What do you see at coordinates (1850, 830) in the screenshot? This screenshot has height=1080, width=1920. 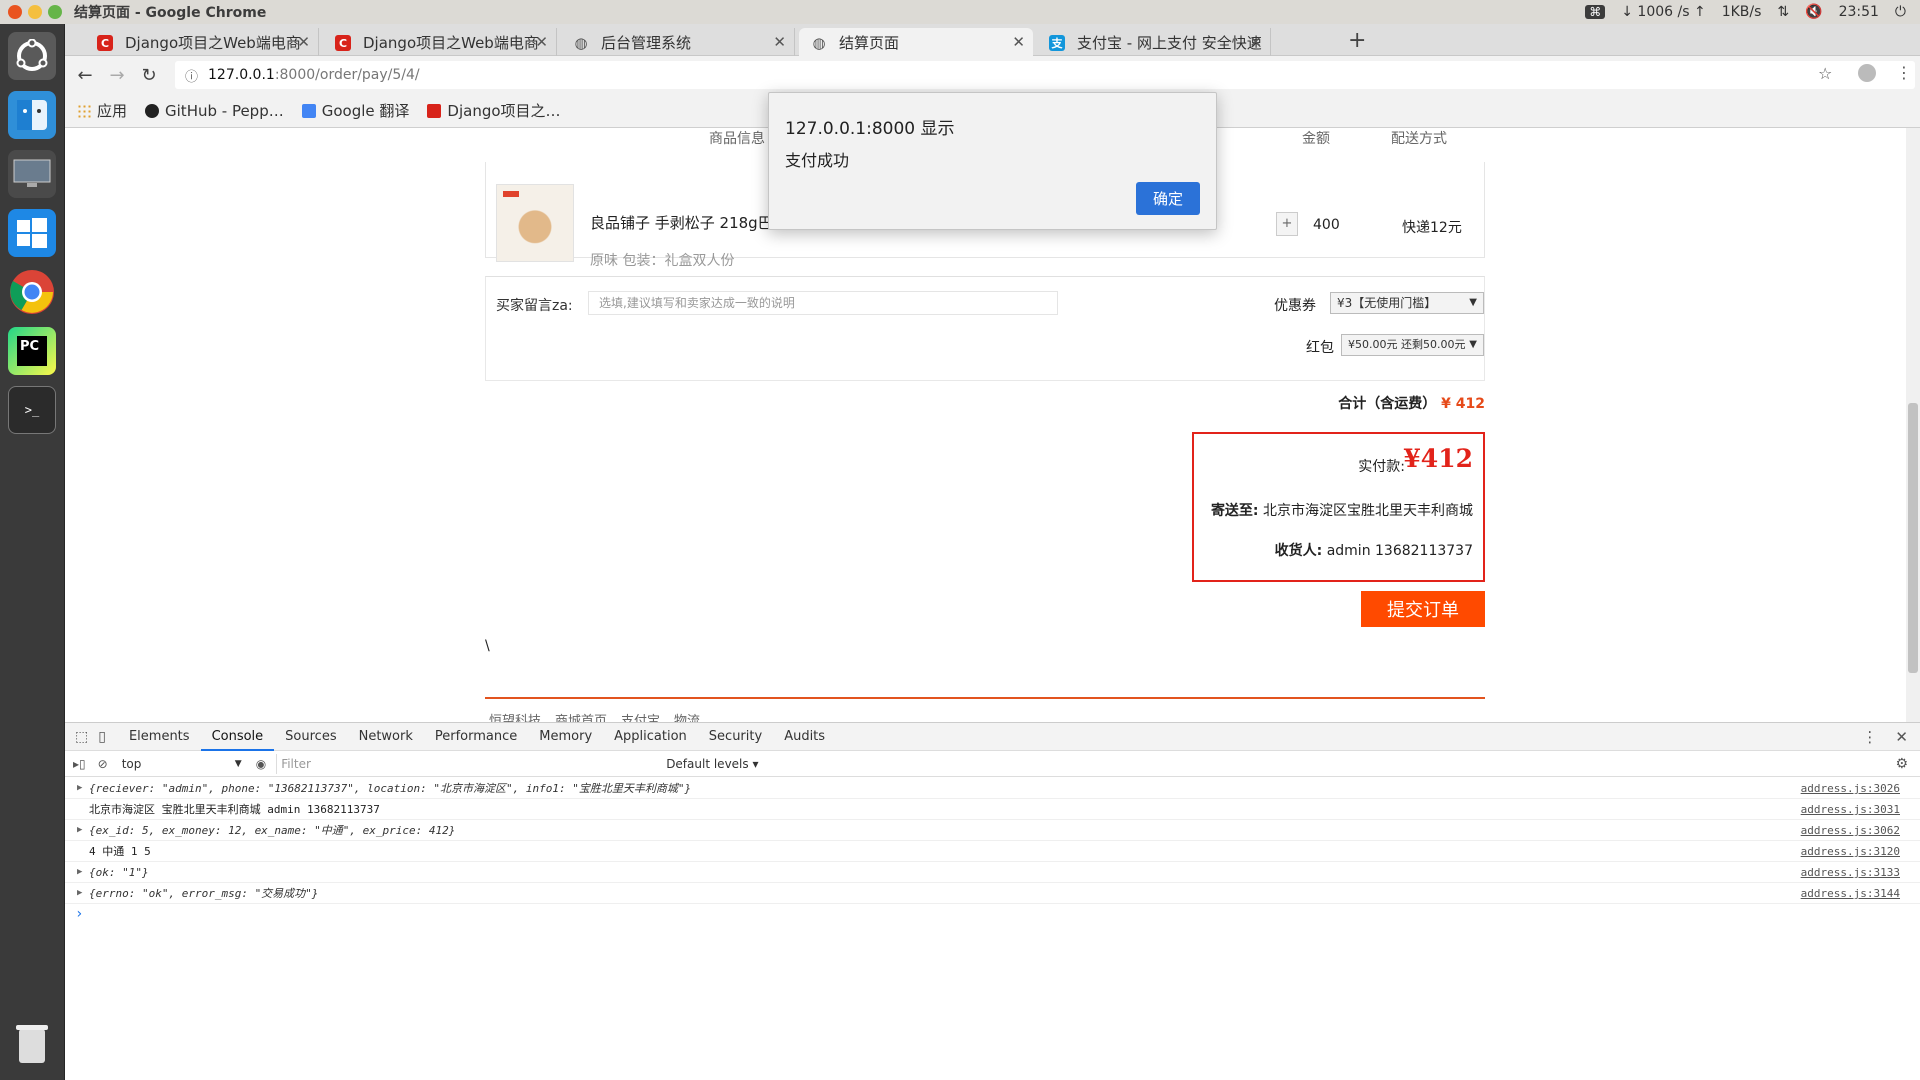 I see `log-source-link: address.js:3062` at bounding box center [1850, 830].